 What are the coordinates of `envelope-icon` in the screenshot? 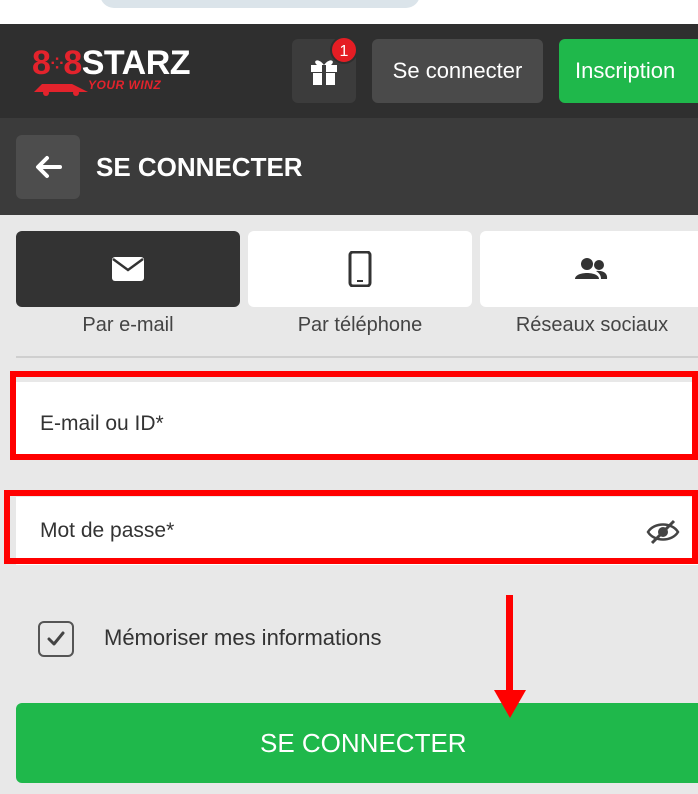 It's located at (128, 269).